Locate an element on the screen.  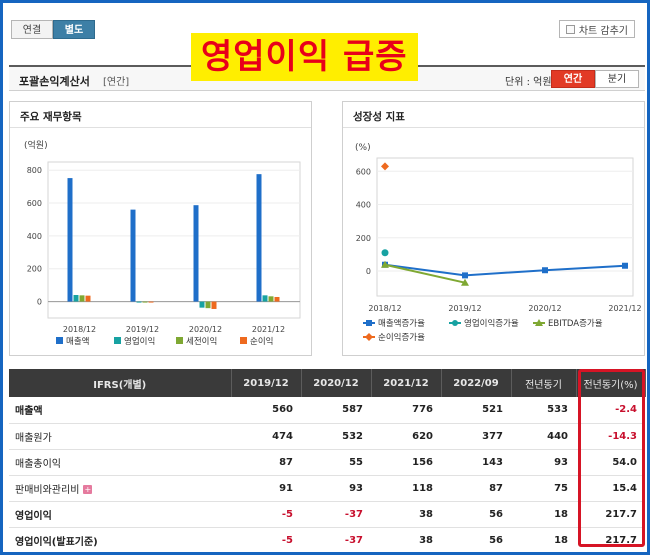
table-cell: 15.4 is located at coordinates (610, 488).